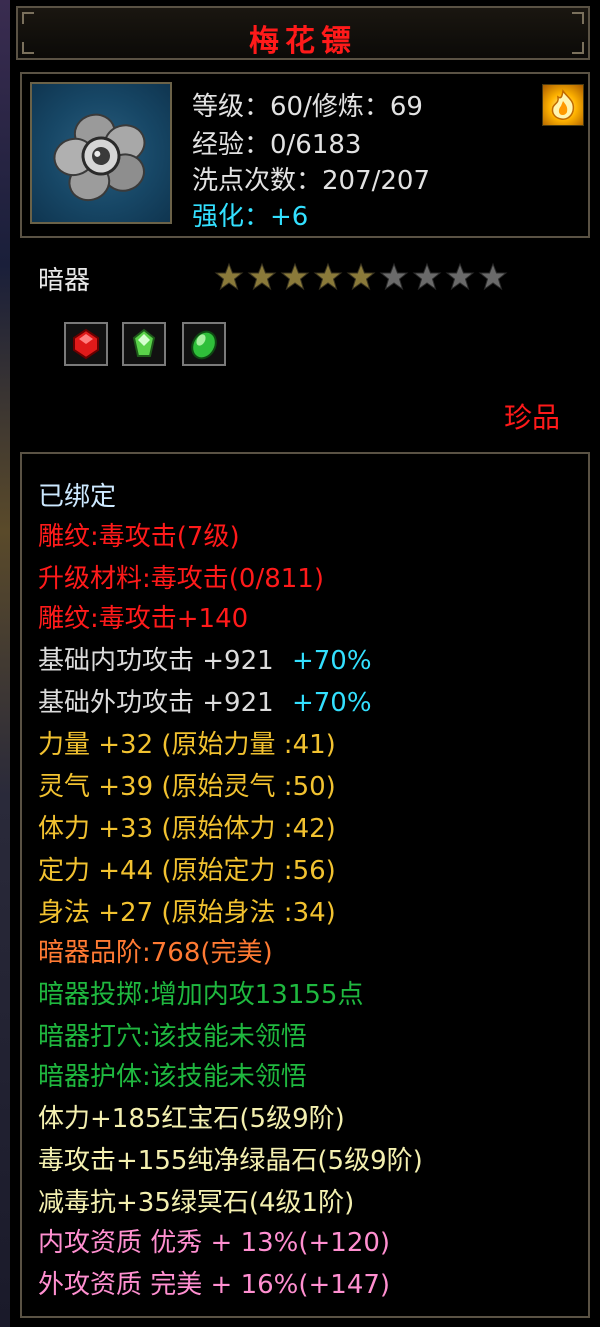 Image resolution: width=600 pixels, height=1327 pixels. I want to click on upgrade-material-line: 升级材料:毒攻击(0/811), so click(181, 579).